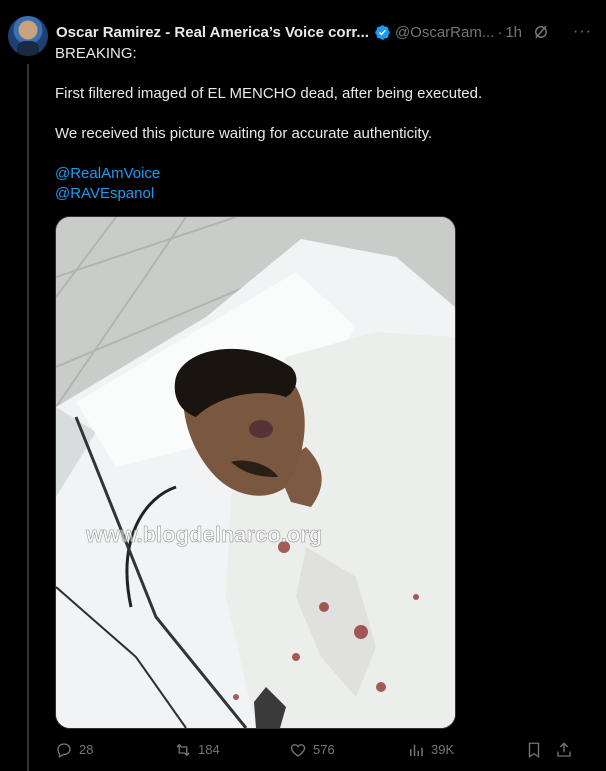  What do you see at coordinates (312, 750) in the screenshot?
I see `like-button: 576` at bounding box center [312, 750].